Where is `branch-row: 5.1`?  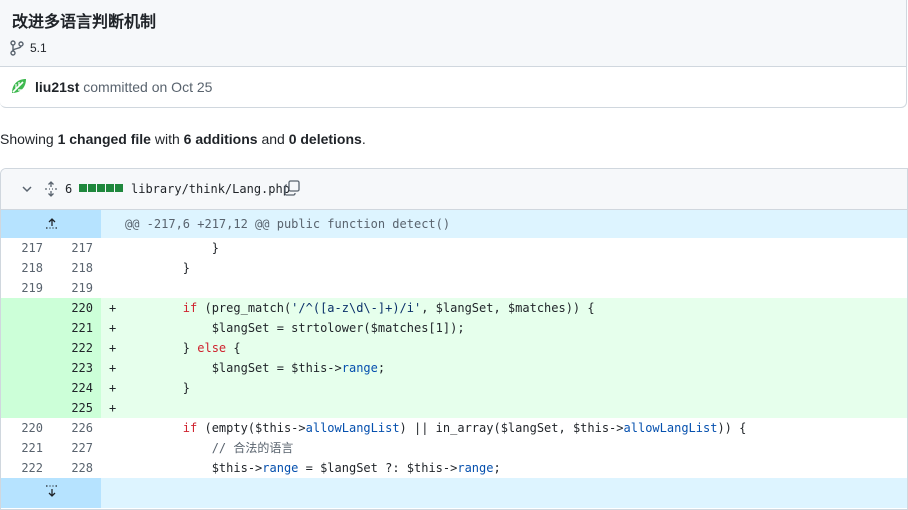
branch-row: 5.1 is located at coordinates (28, 48).